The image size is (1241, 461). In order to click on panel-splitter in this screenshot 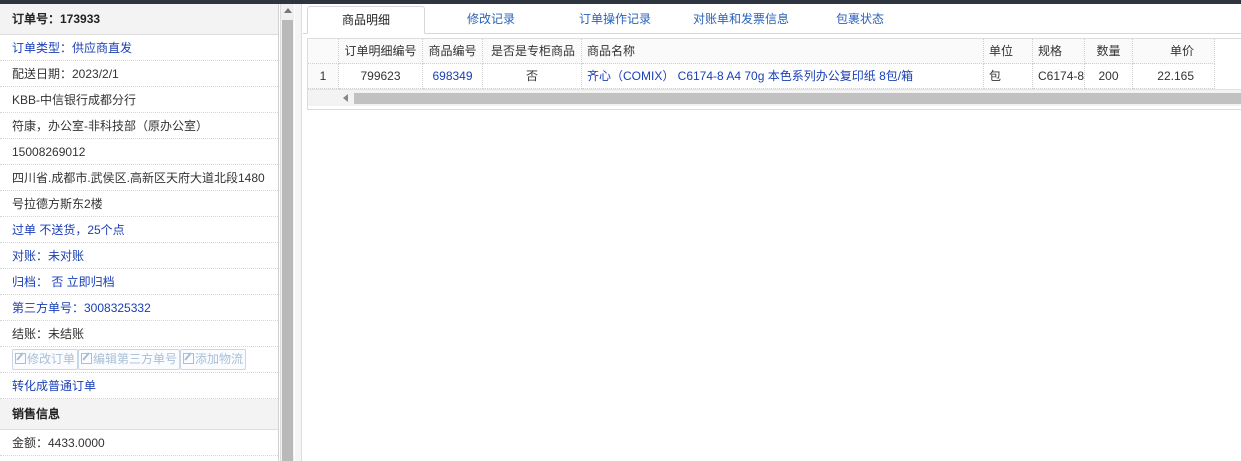, I will do `click(298, 232)`.